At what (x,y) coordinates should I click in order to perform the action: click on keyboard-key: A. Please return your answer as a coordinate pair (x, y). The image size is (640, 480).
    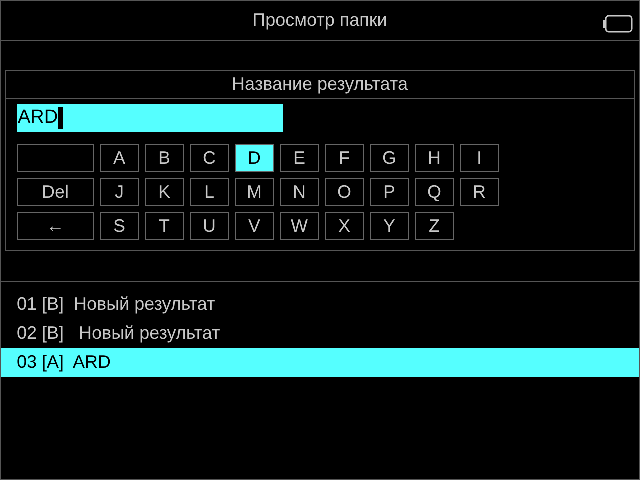
    Looking at the image, I should click on (119, 158).